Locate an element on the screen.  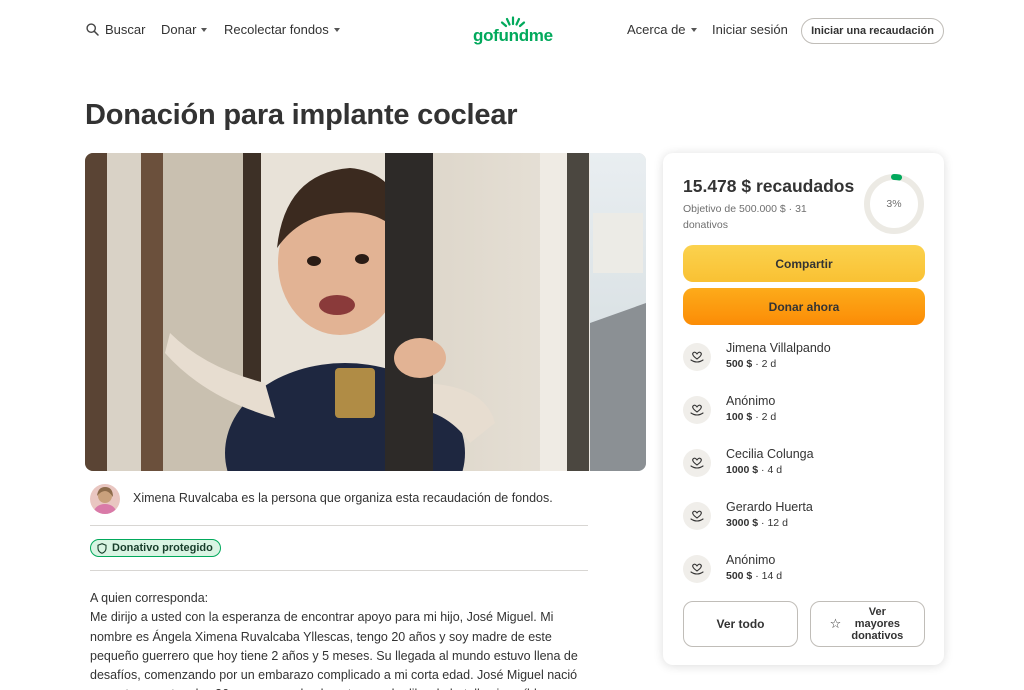
list-item: Anónimo 100 $ · 2 d is located at coordinates (804, 415).